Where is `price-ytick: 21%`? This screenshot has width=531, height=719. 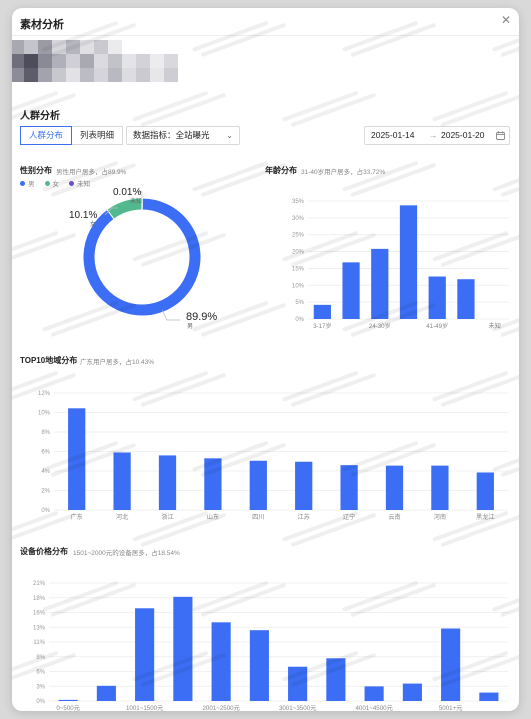
price-ytick: 21% is located at coordinates (39, 584).